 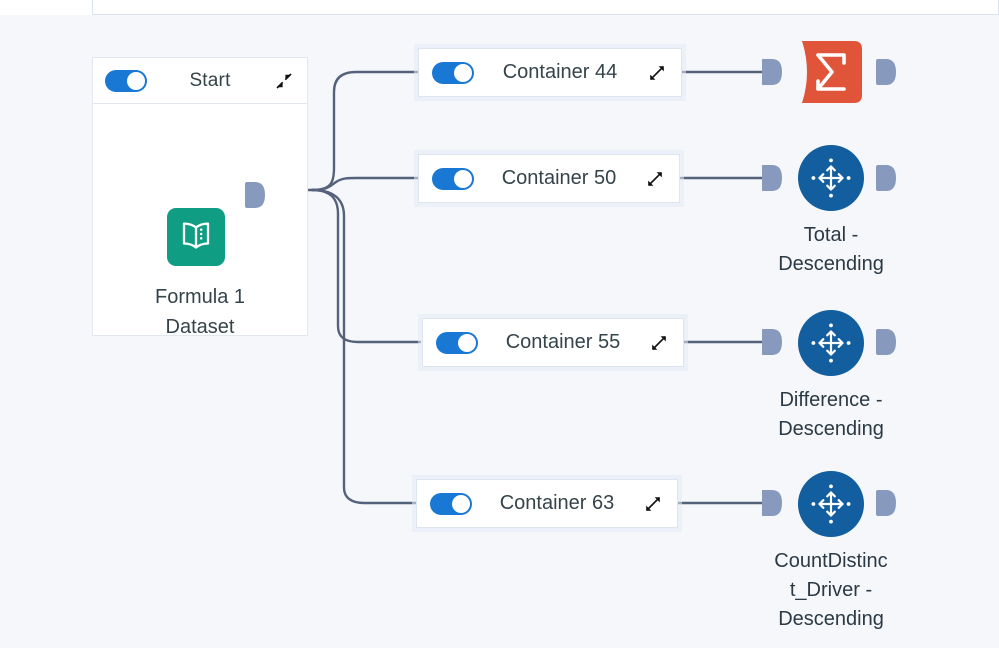 What do you see at coordinates (563, 342) in the screenshot?
I see `container-55-label: Container 55` at bounding box center [563, 342].